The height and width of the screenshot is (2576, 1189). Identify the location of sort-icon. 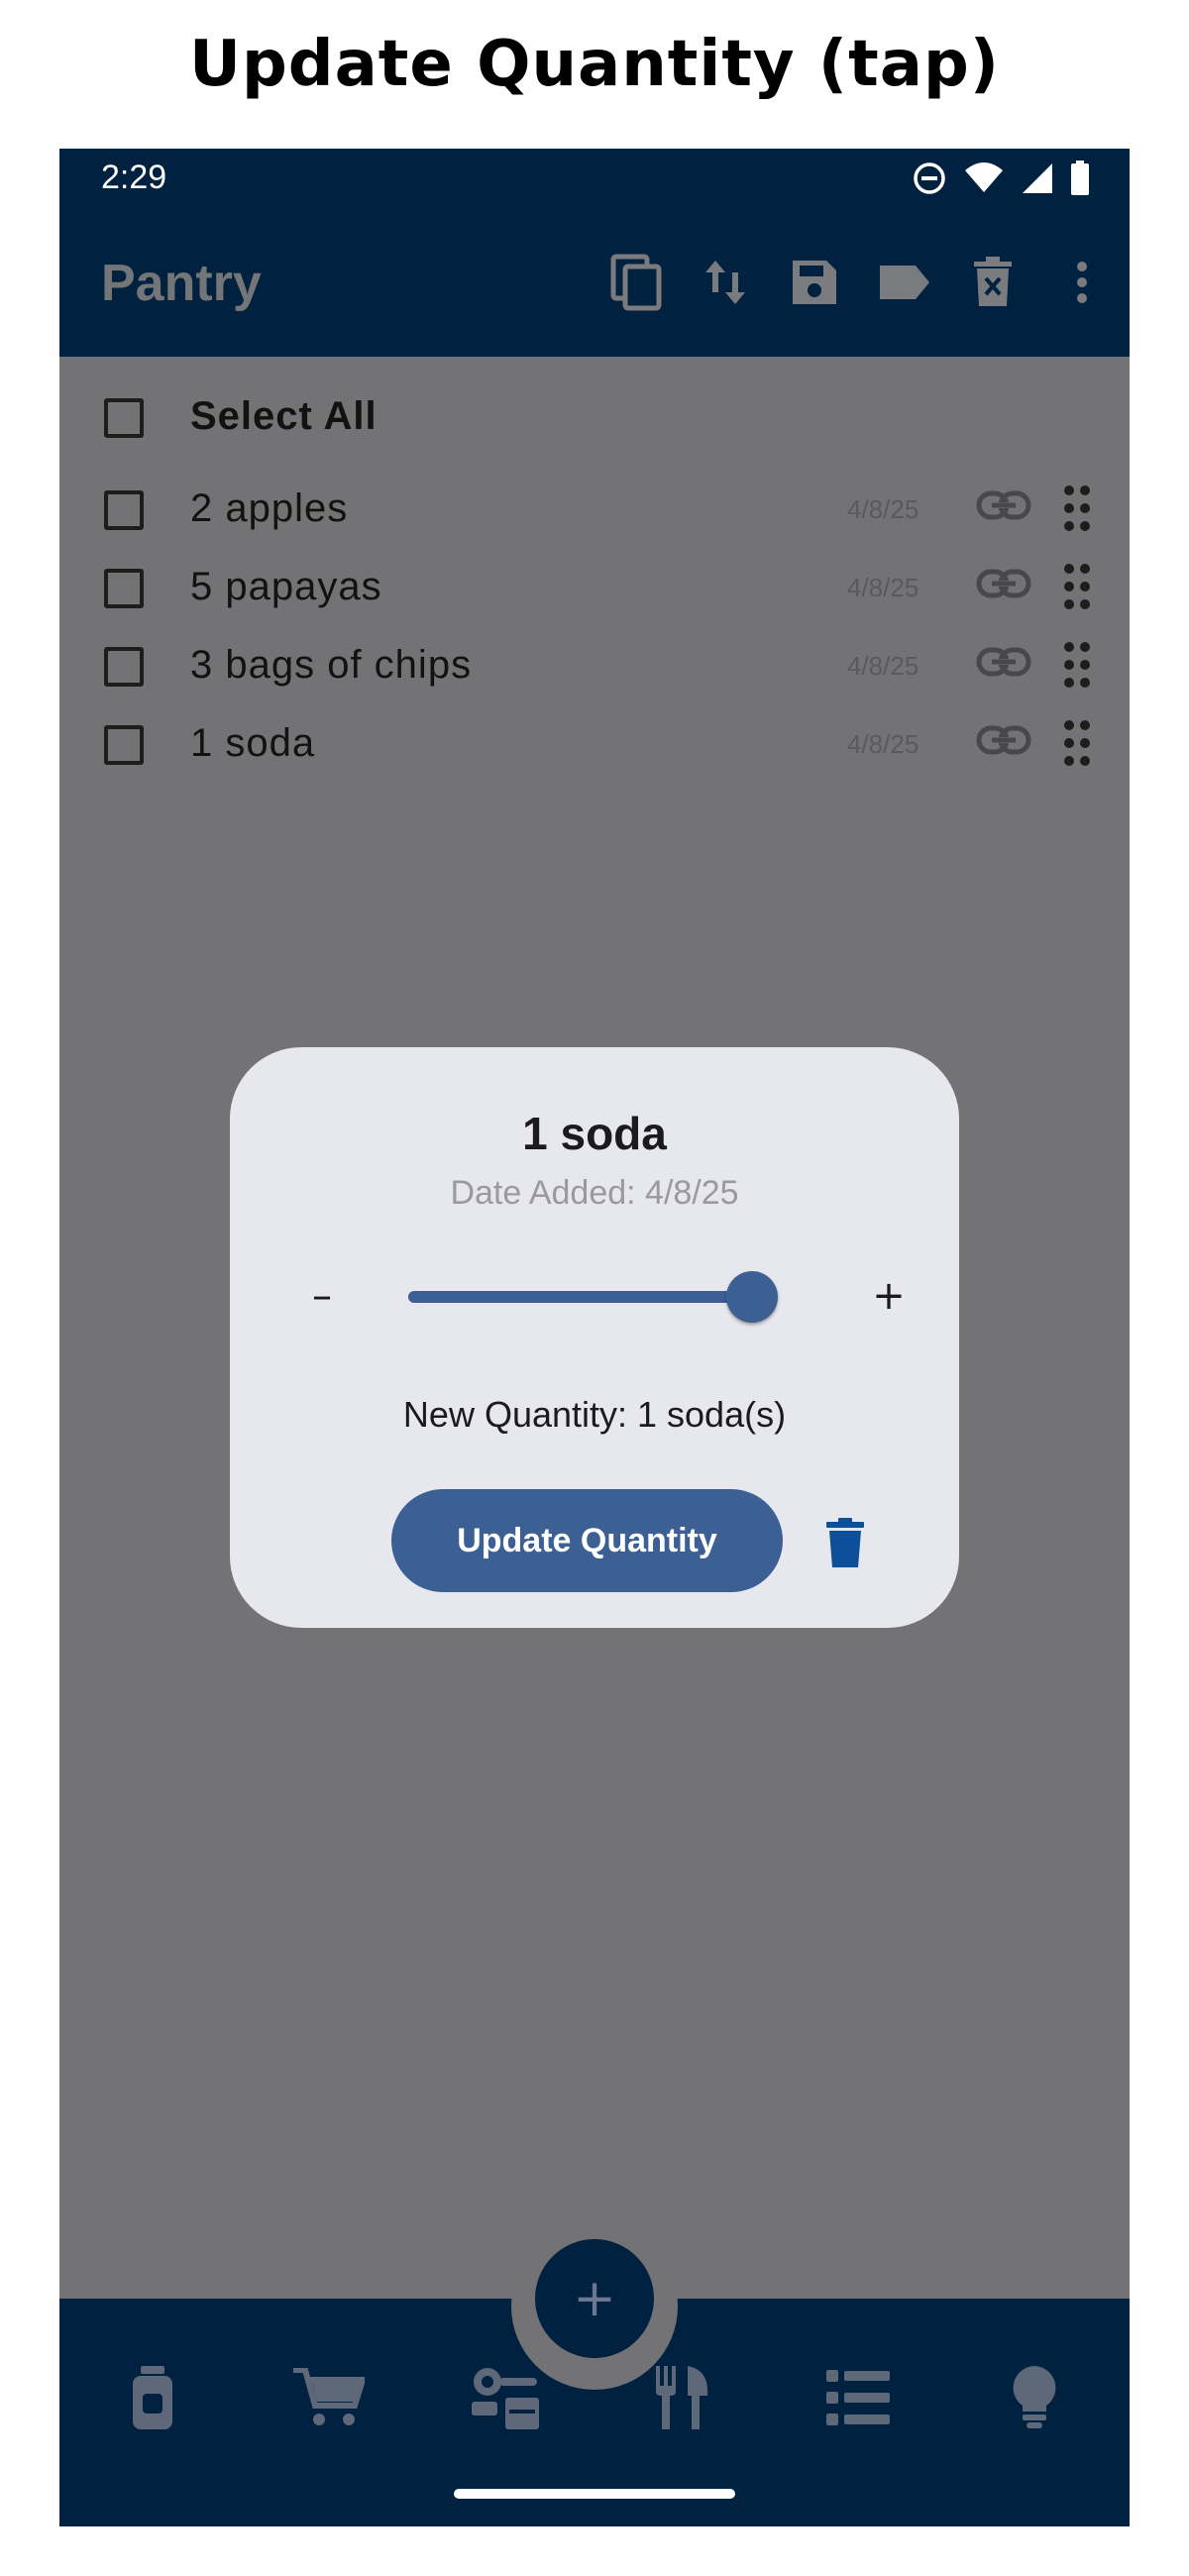
(725, 283).